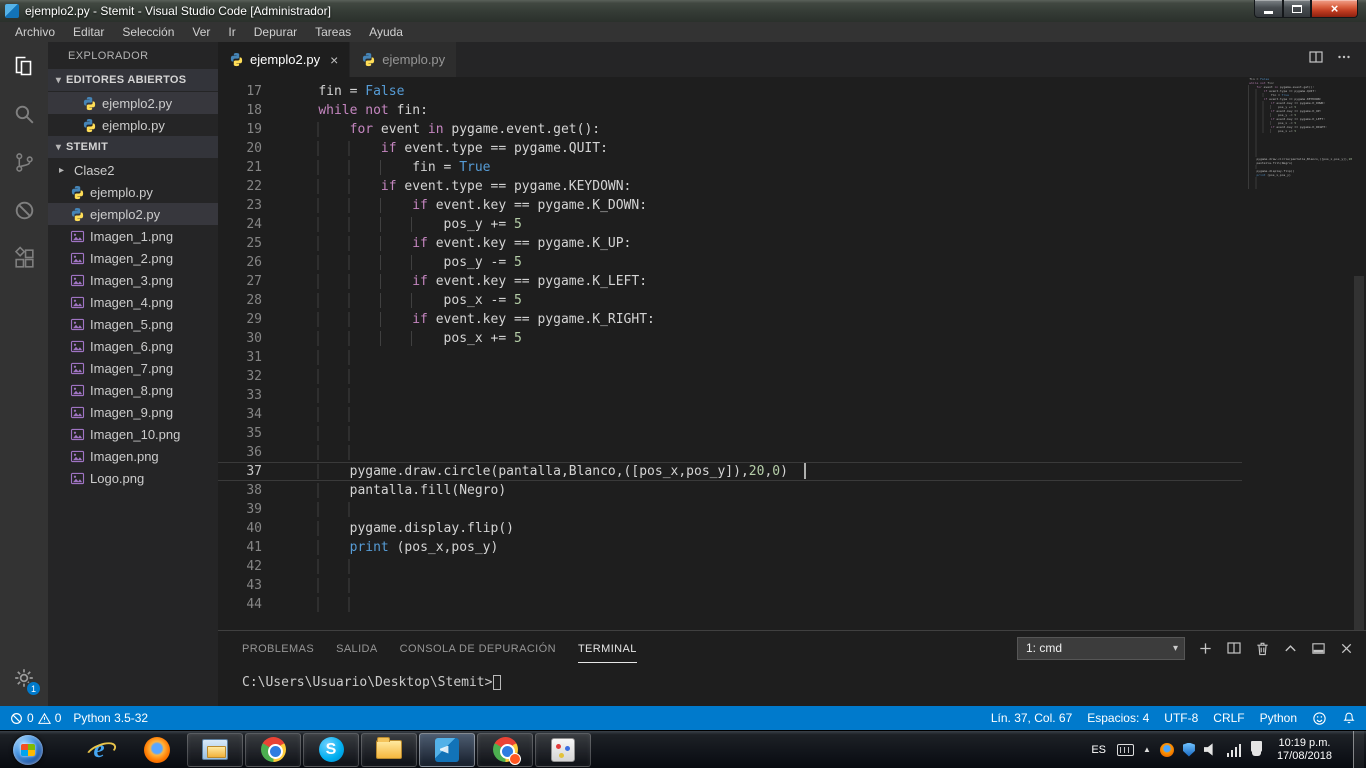  What do you see at coordinates (730, 129) in the screenshot?
I see `code-line-19: 19 for event in pygame.event.get():` at bounding box center [730, 129].